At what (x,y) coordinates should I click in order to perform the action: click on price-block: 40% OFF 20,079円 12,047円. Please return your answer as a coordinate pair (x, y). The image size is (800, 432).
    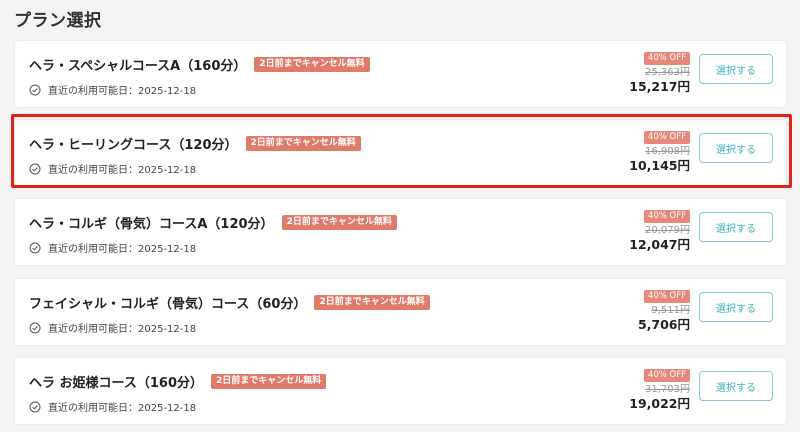
    Looking at the image, I should click on (659, 231).